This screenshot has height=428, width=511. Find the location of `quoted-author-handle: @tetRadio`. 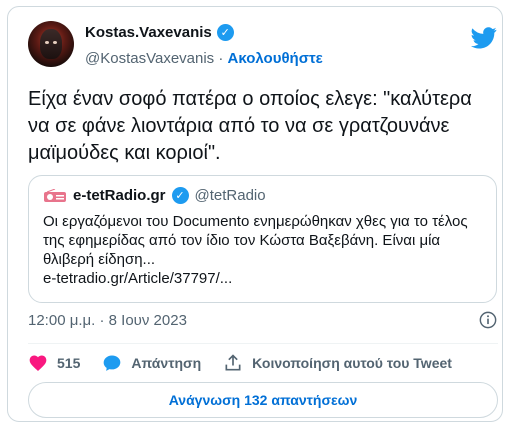

quoted-author-handle: @tetRadio is located at coordinates (230, 195).